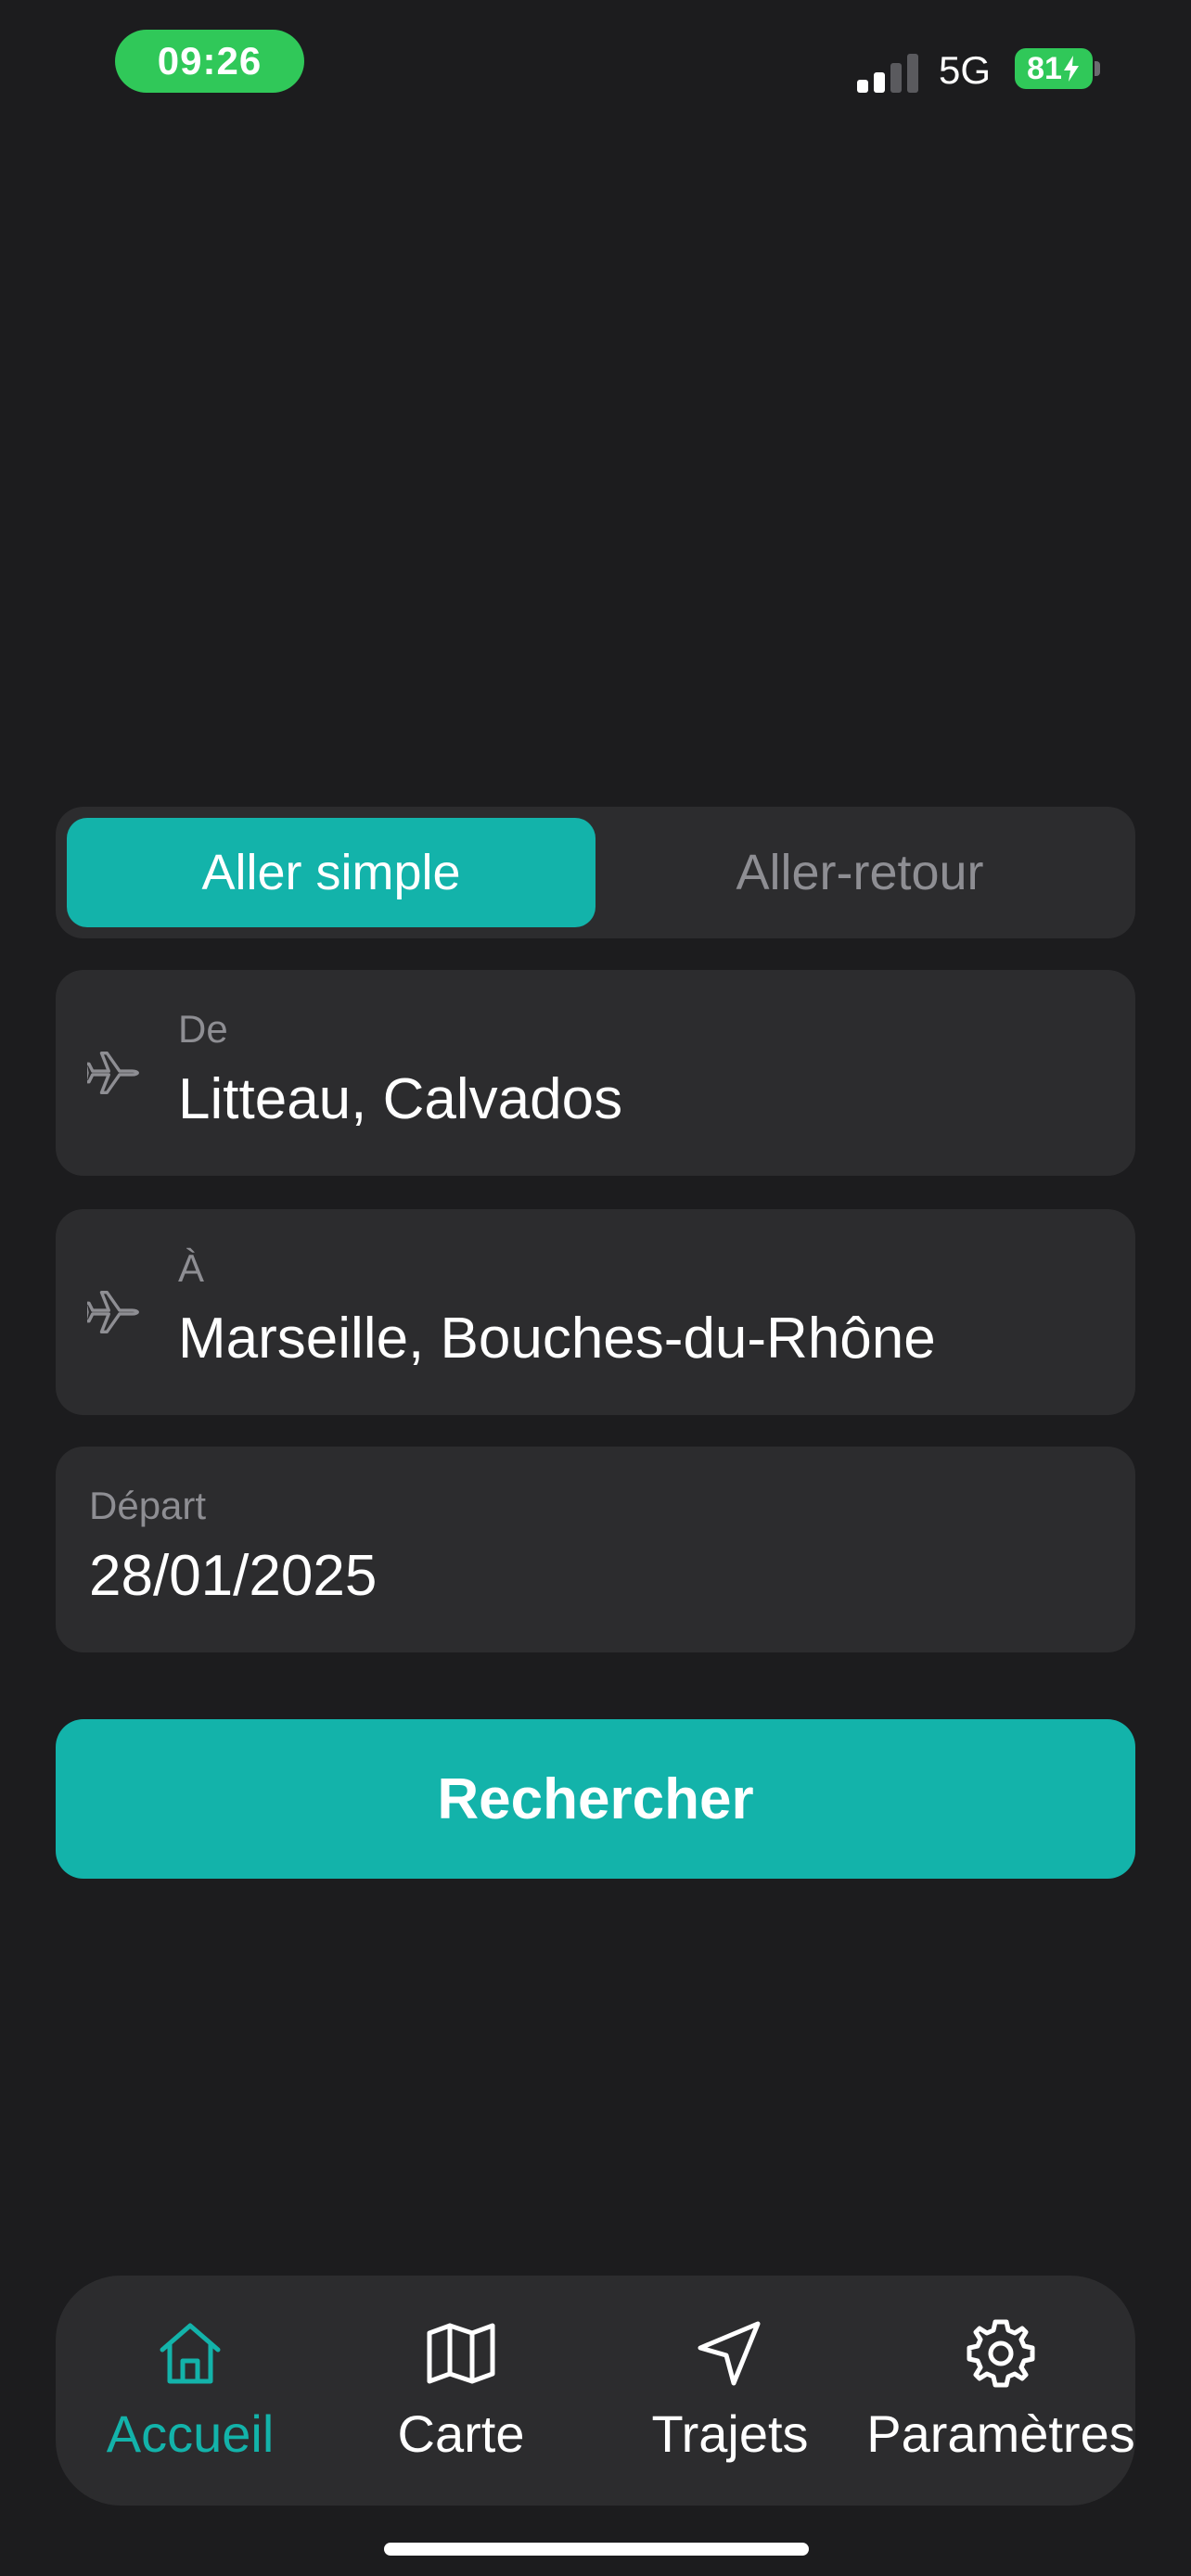 This screenshot has width=1191, height=2576. What do you see at coordinates (886, 72) in the screenshot?
I see `signal-strength-icon` at bounding box center [886, 72].